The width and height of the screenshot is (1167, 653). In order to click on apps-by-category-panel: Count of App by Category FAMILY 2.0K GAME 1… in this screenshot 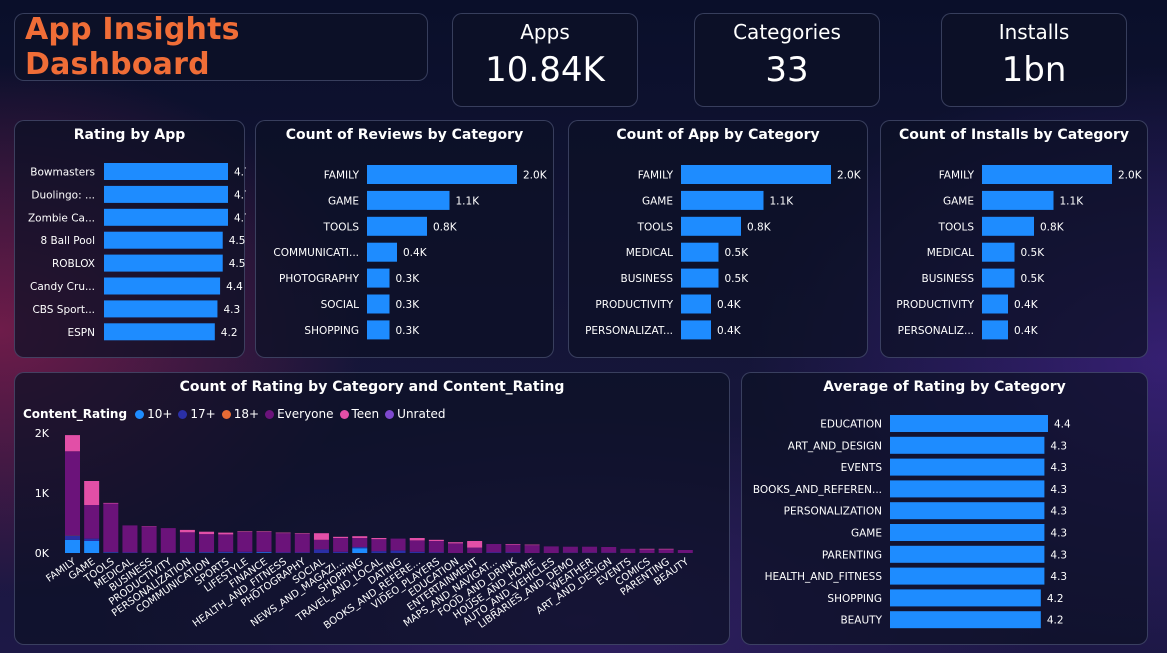, I will do `click(718, 239)`.